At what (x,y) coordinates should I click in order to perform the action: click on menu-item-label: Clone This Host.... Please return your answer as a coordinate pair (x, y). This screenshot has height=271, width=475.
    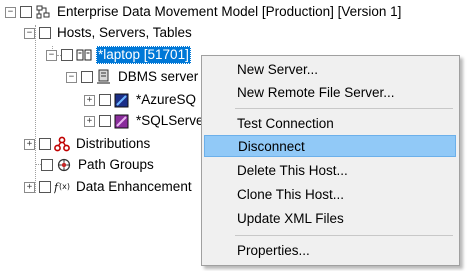
    Looking at the image, I should click on (291, 194).